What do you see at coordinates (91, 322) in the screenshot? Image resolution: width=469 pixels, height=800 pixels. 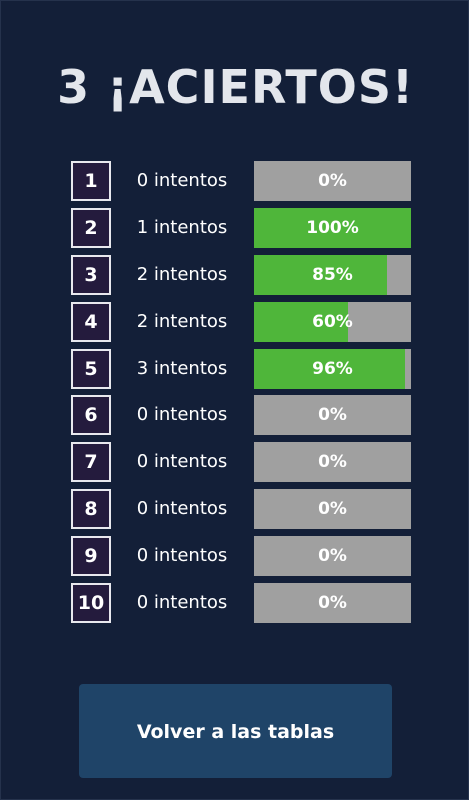 I see `table-number-badge: 4` at bounding box center [91, 322].